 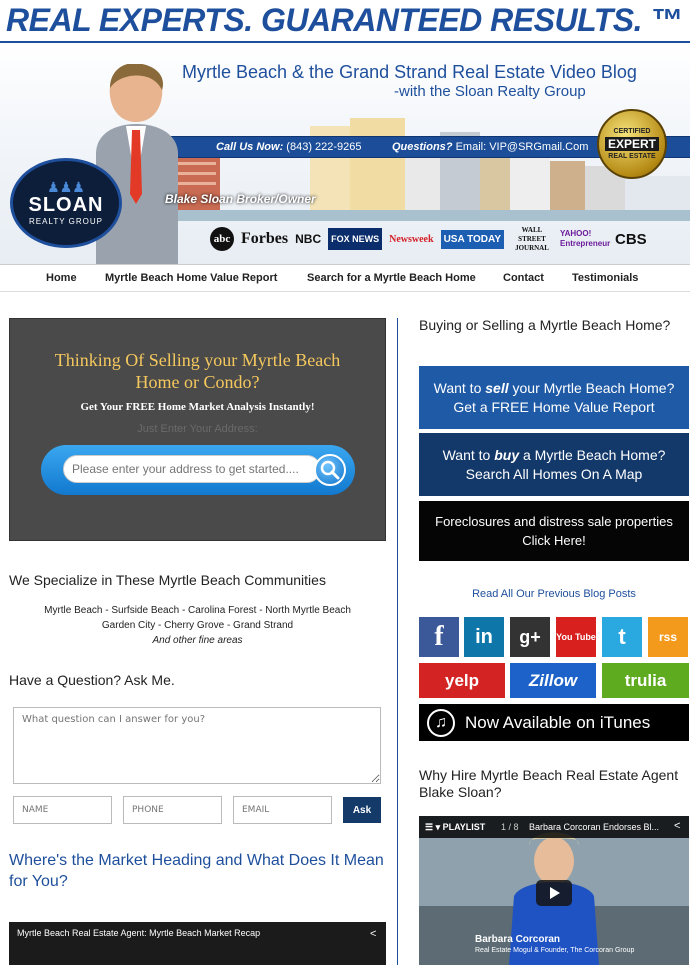 I want to click on certified-expert-badge: CERTIFIED EXPERT REAL ESTATE, so click(x=632, y=144).